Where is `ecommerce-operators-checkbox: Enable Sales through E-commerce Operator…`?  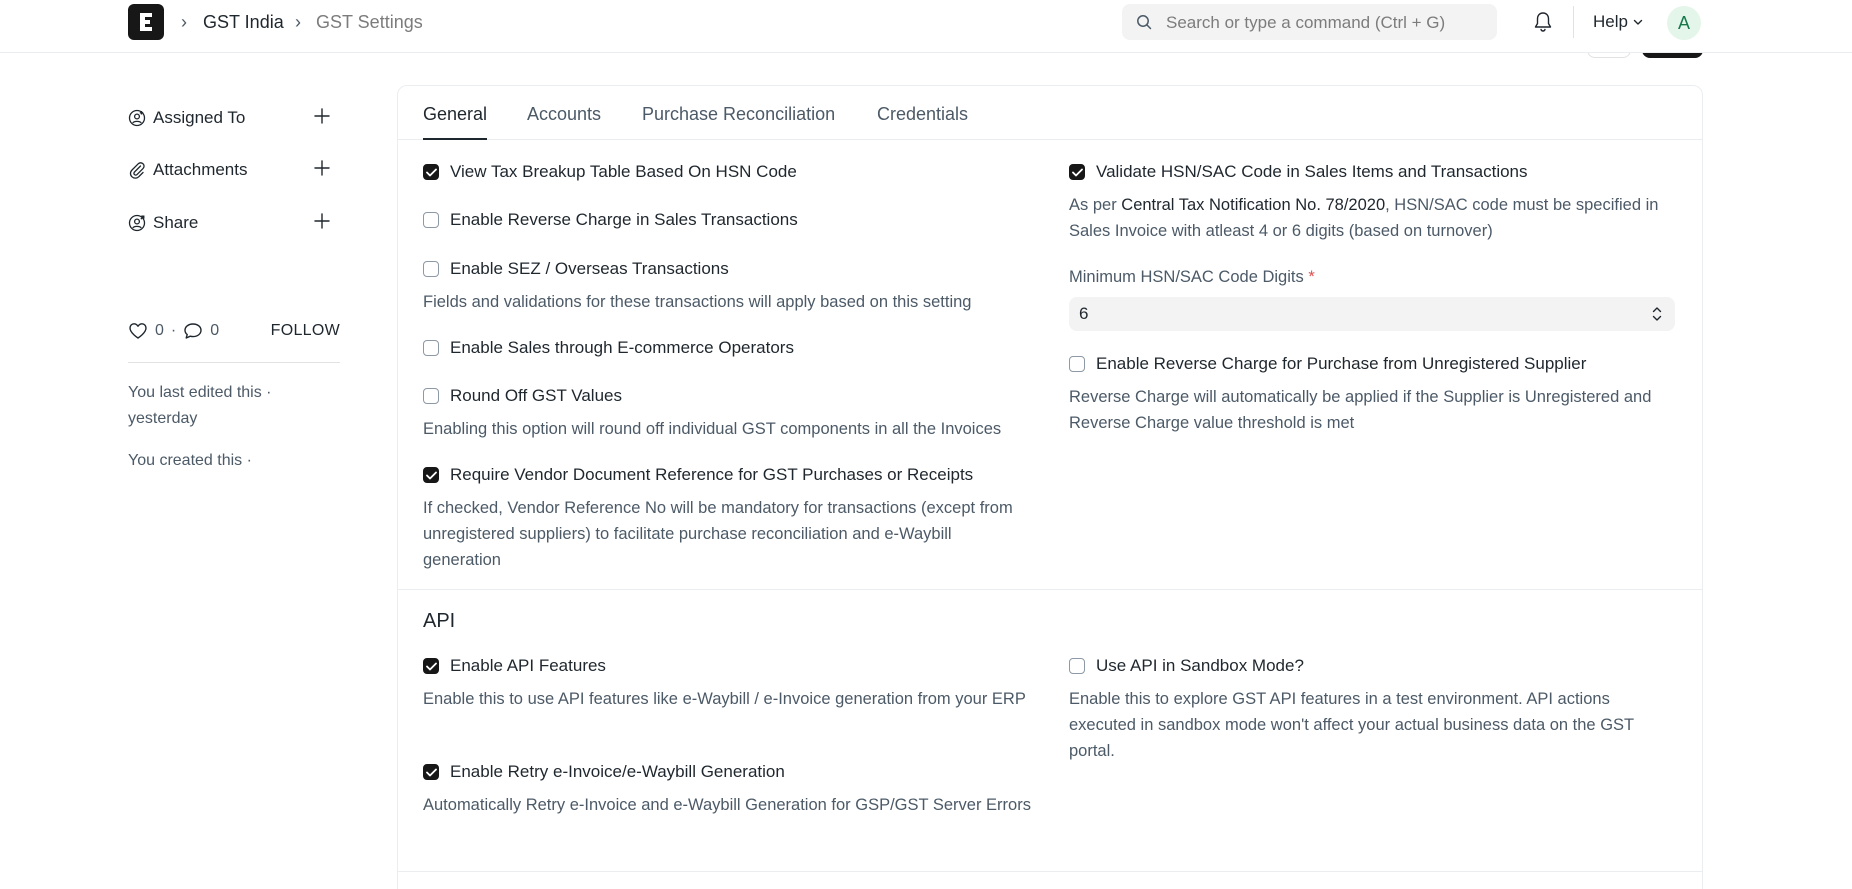
ecommerce-operators-checkbox: Enable Sales through E-commerce Operator… is located at coordinates (608, 348).